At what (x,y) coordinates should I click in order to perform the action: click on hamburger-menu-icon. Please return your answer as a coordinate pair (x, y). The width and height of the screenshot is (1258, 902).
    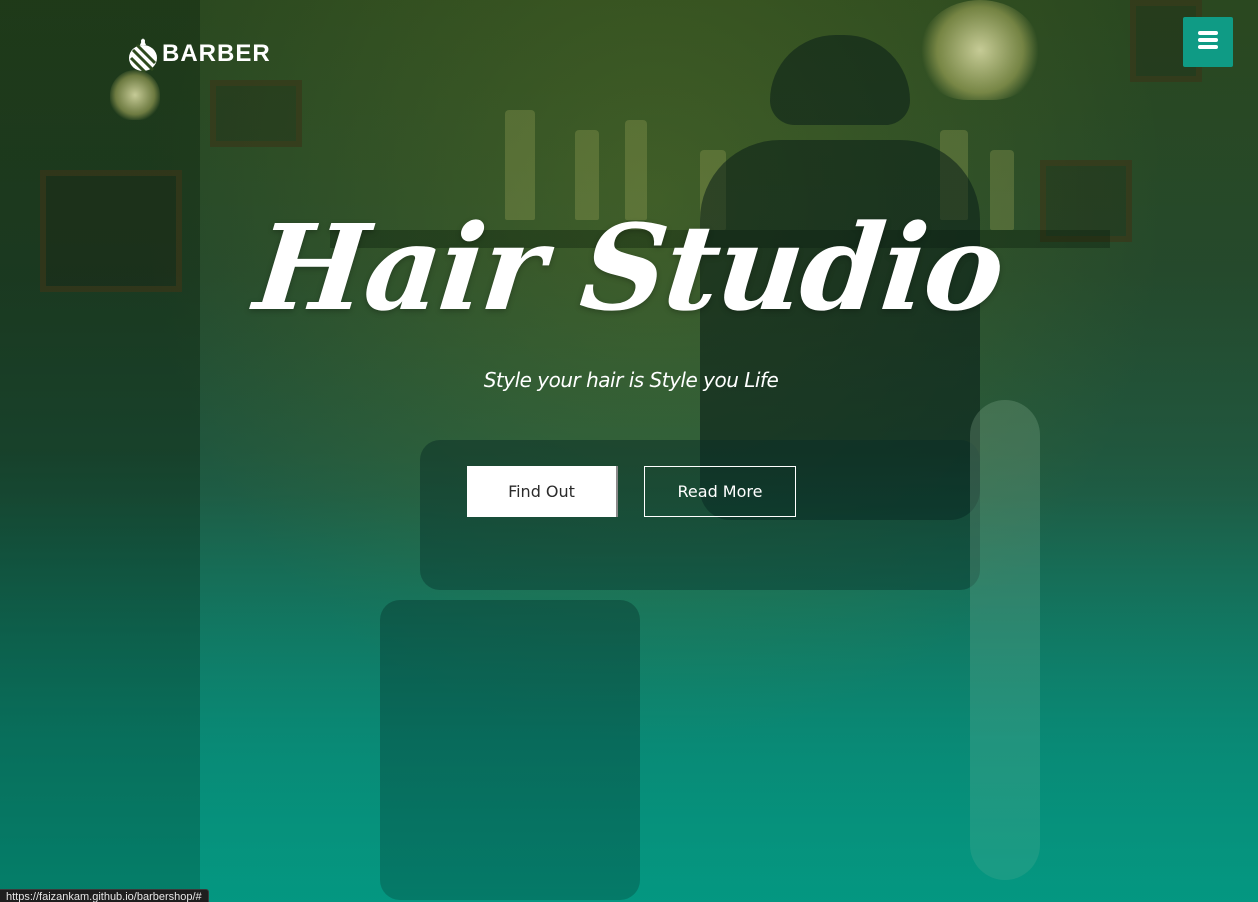
    Looking at the image, I should click on (1208, 42).